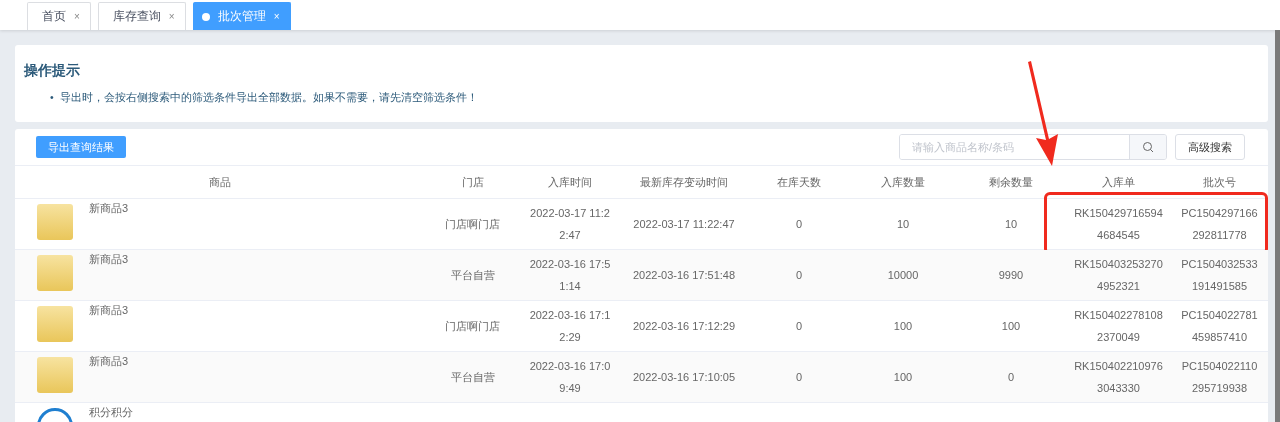 Image resolution: width=1280 pixels, height=422 pixels. I want to click on tab: 批次管理 ×, so click(241, 16).